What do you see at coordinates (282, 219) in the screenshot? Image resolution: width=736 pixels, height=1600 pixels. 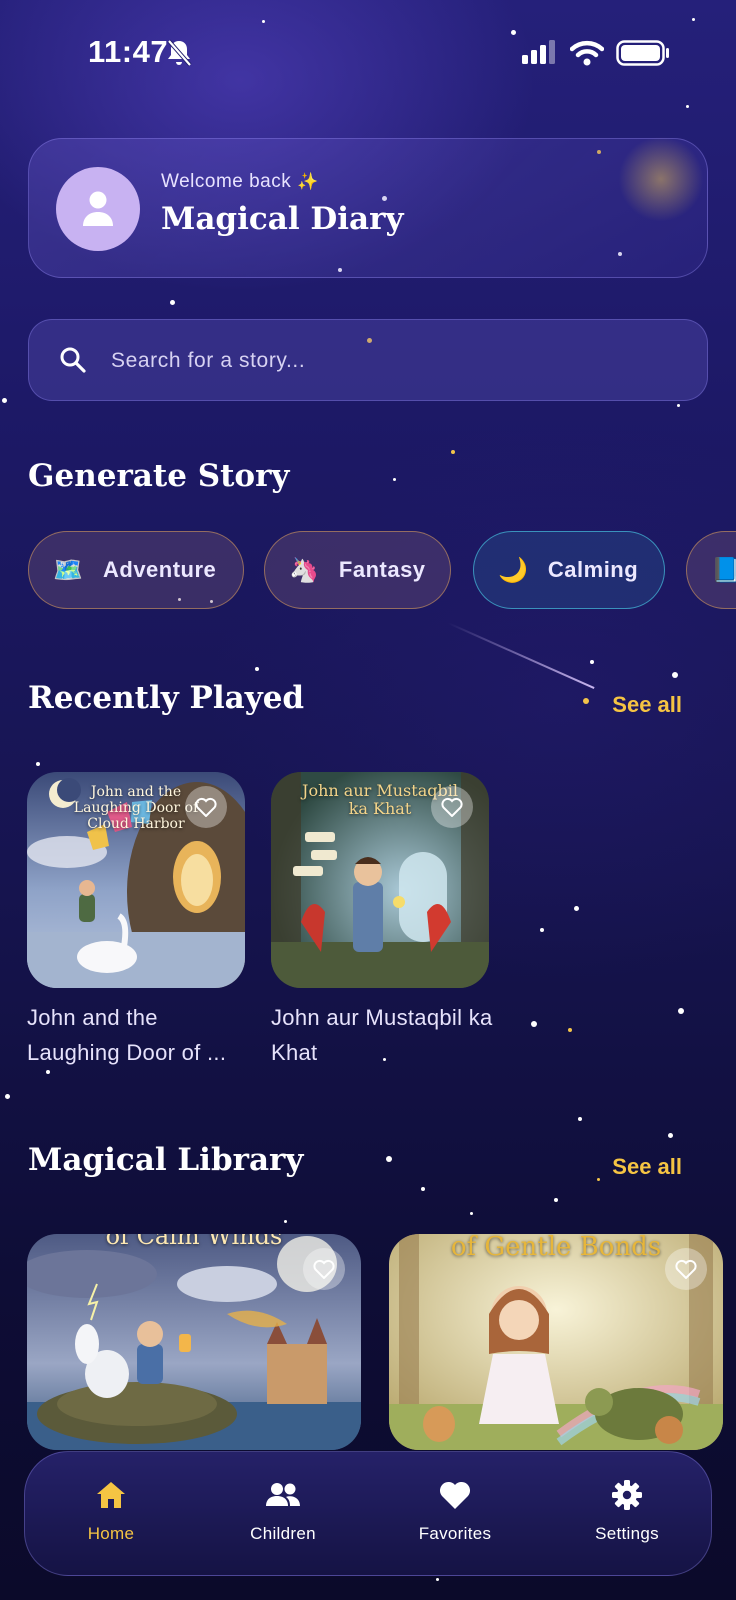 I see `page-title: Magical Diary` at bounding box center [282, 219].